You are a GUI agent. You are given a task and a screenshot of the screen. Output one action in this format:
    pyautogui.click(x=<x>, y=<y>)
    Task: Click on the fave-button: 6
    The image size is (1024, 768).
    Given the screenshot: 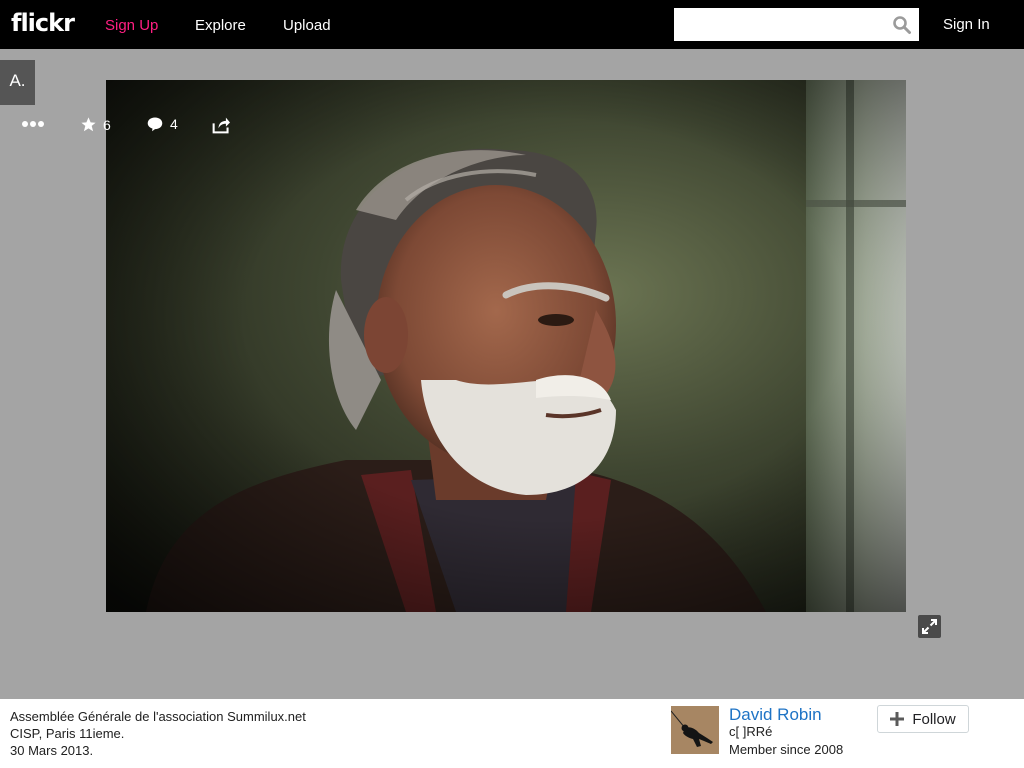 What is the action you would take?
    pyautogui.click(x=95, y=124)
    